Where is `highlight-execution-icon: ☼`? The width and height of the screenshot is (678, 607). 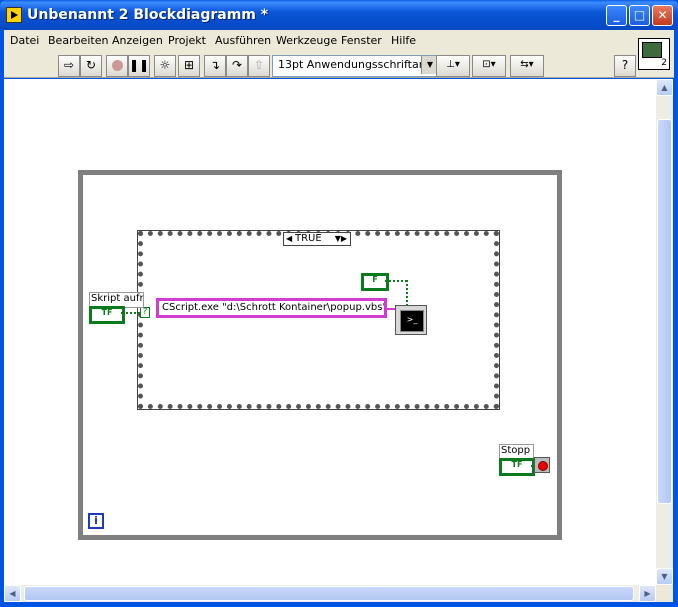
highlight-execution-icon: ☼ is located at coordinates (165, 66).